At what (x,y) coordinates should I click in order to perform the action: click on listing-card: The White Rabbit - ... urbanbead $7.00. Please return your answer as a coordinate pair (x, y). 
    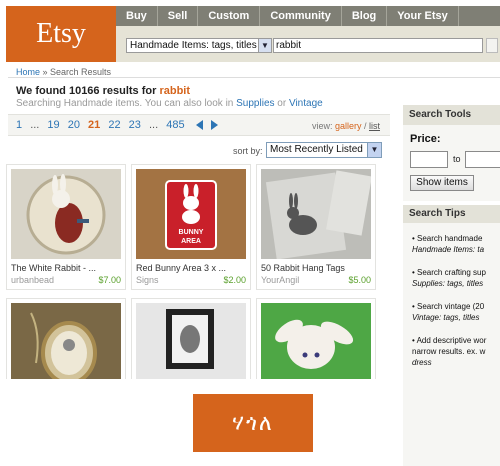
    Looking at the image, I should click on (66, 227).